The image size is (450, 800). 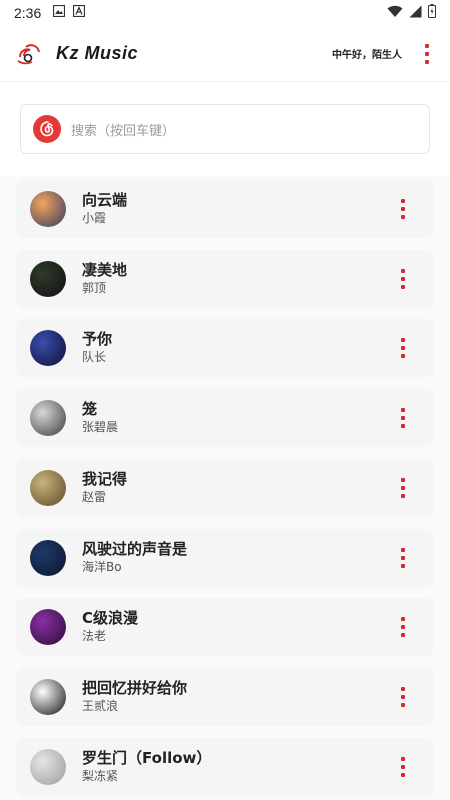 I want to click on song-list-item: 予你 队长, so click(x=225, y=348).